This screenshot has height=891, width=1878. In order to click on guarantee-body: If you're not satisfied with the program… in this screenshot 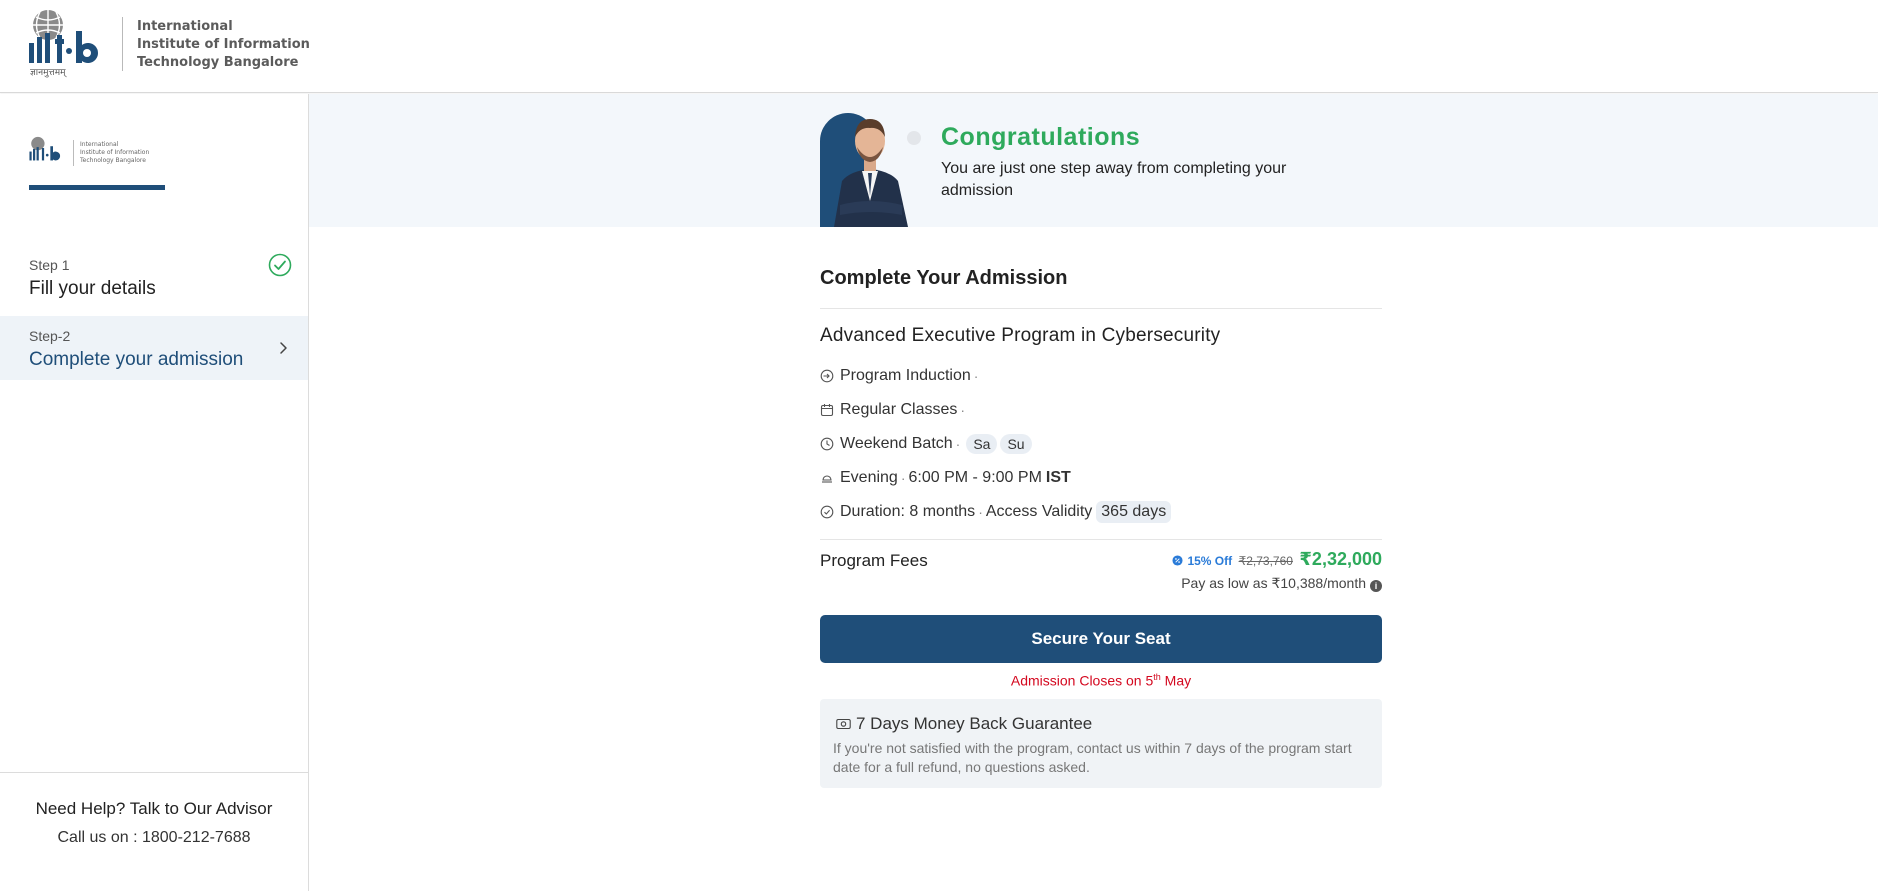, I will do `click(1092, 757)`.